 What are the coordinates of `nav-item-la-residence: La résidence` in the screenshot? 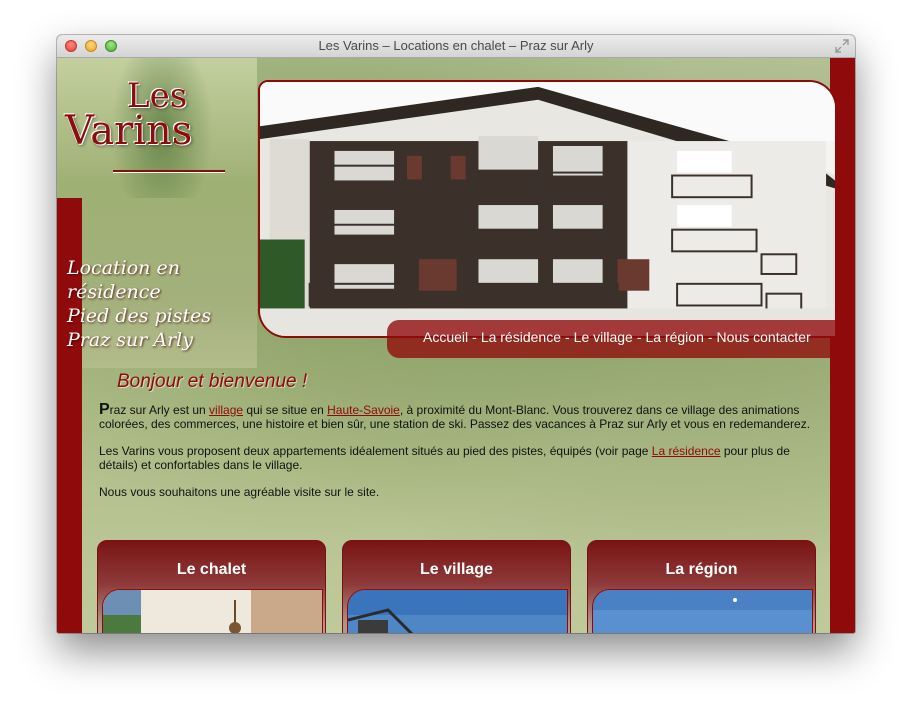 It's located at (521, 337).